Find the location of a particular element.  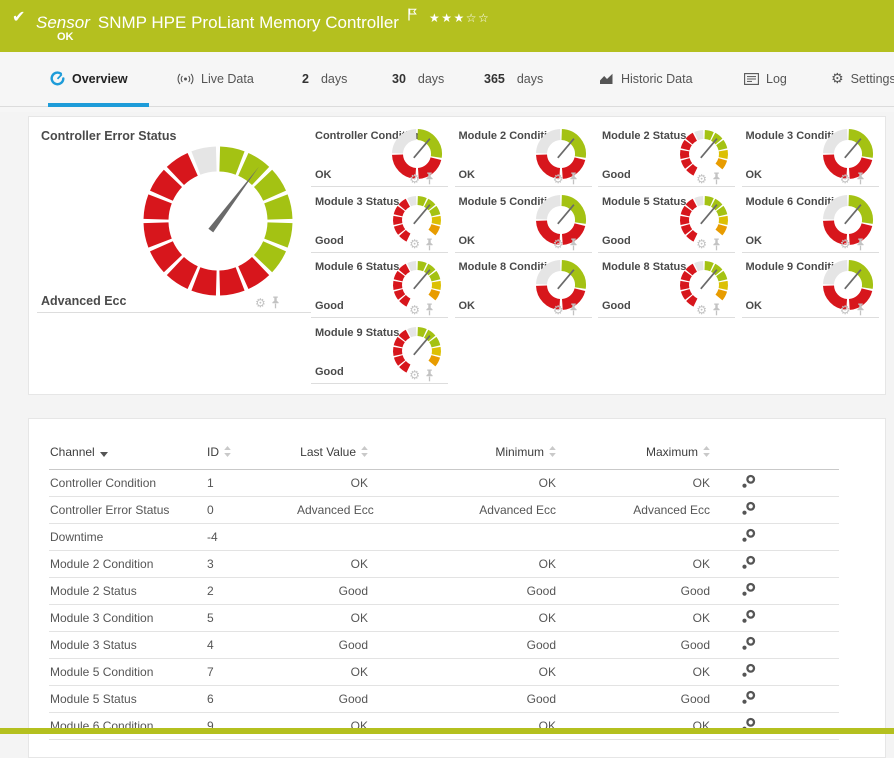

channel-row: Module 3 Condition 5 OK OK OK is located at coordinates (444, 618).